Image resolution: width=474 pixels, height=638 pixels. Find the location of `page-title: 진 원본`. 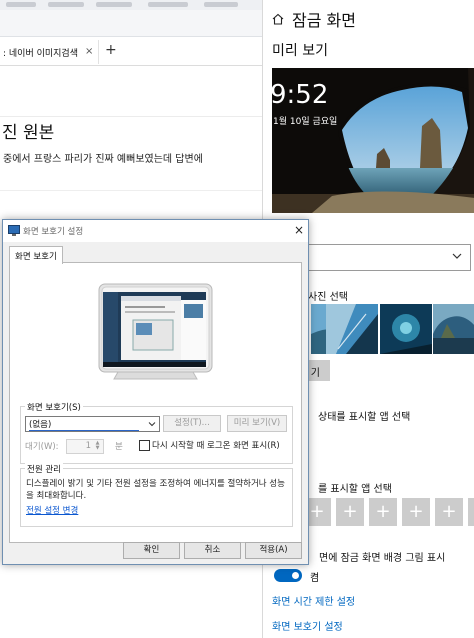

page-title: 진 원본 is located at coordinates (28, 133).